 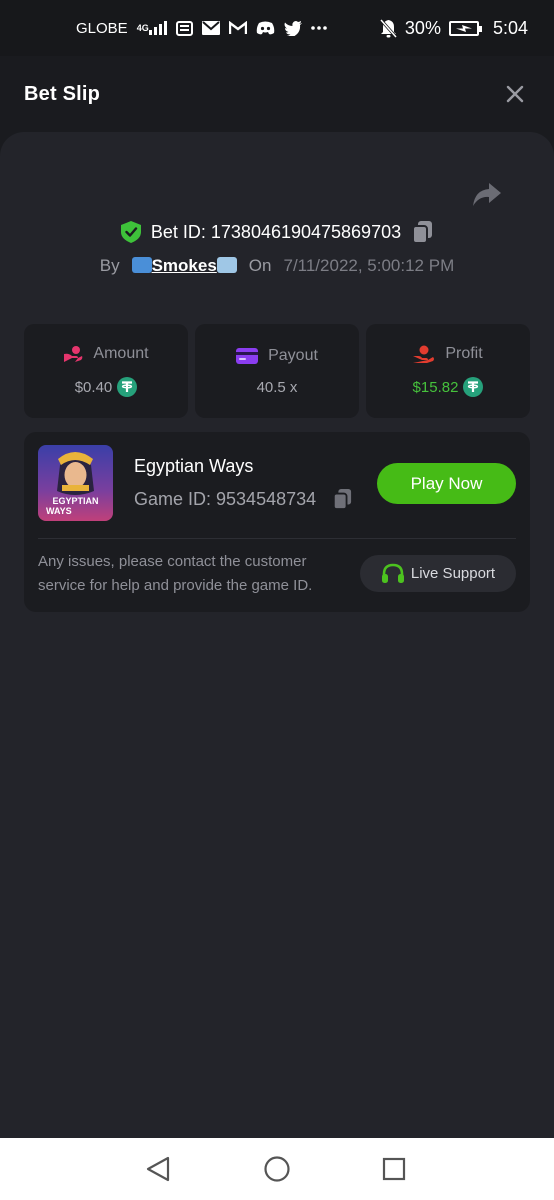 What do you see at coordinates (141, 265) in the screenshot?
I see `person-emoji-icon` at bounding box center [141, 265].